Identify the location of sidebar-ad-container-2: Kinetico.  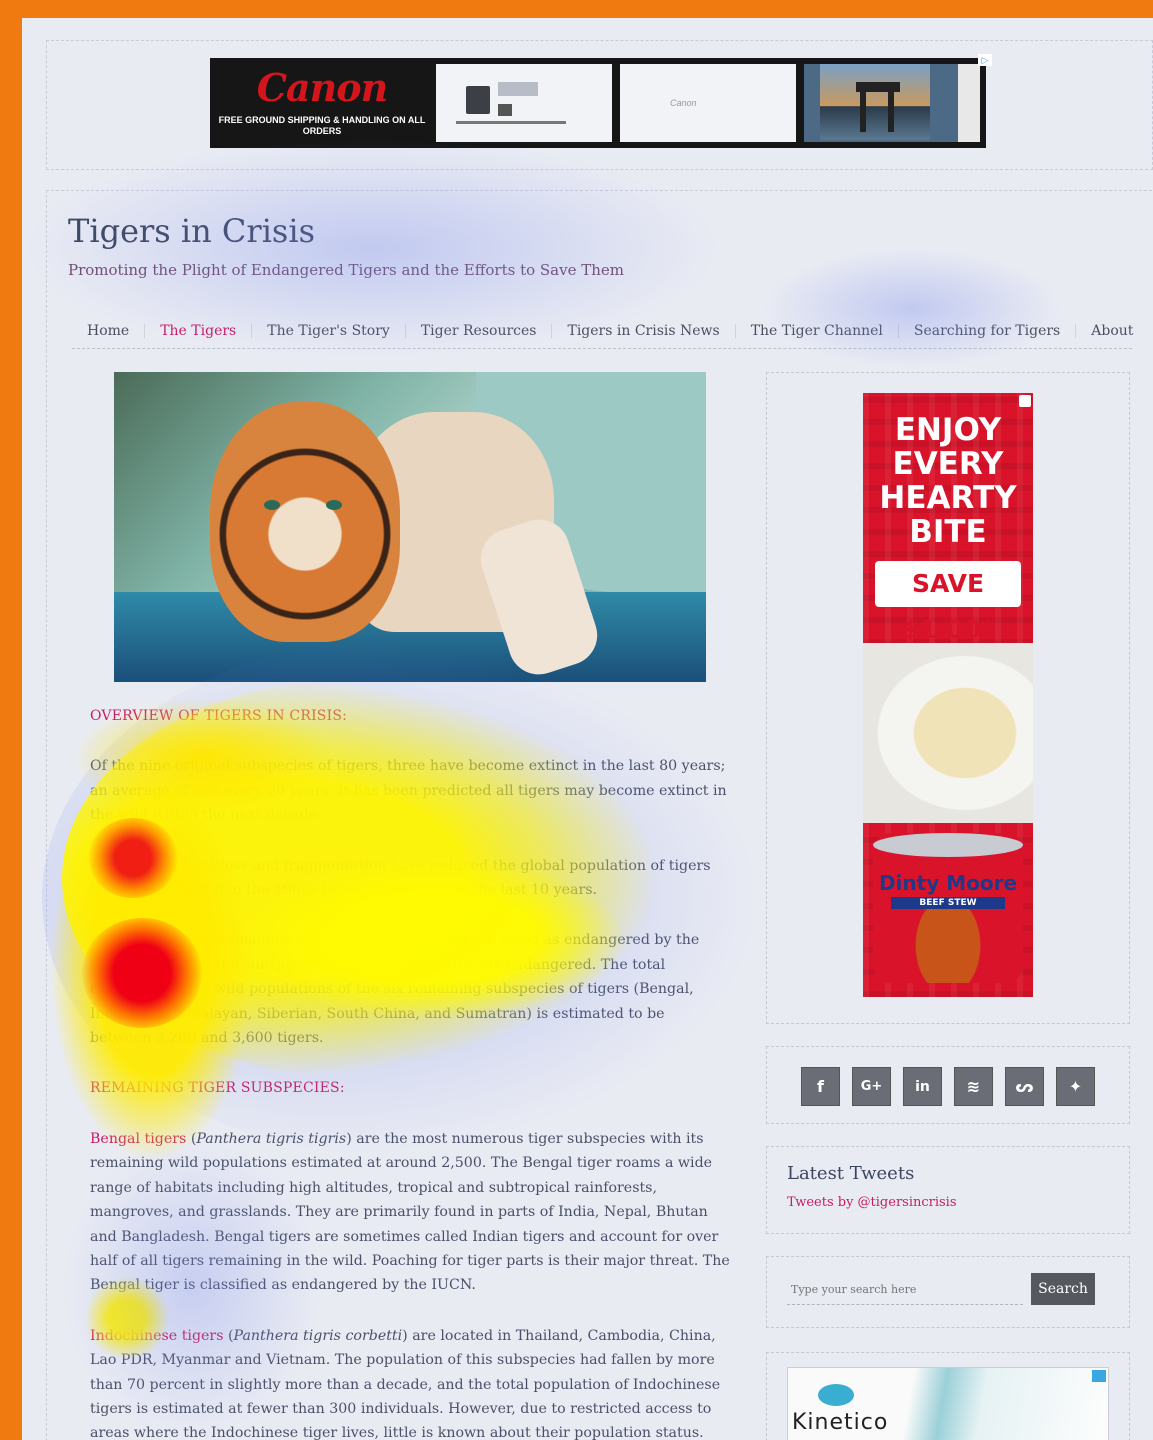
(948, 1396).